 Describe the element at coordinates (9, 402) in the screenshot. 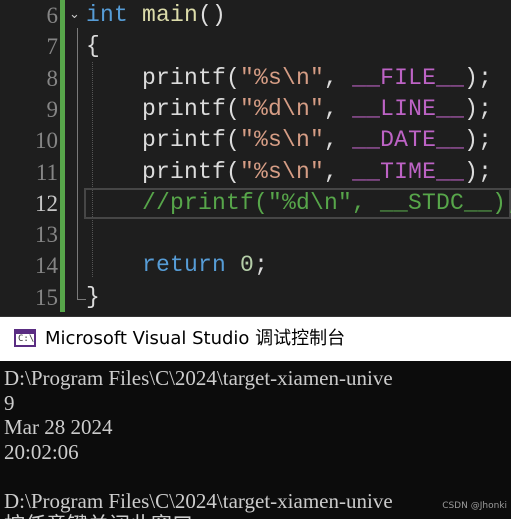

I see `console-output-line: 9` at that location.